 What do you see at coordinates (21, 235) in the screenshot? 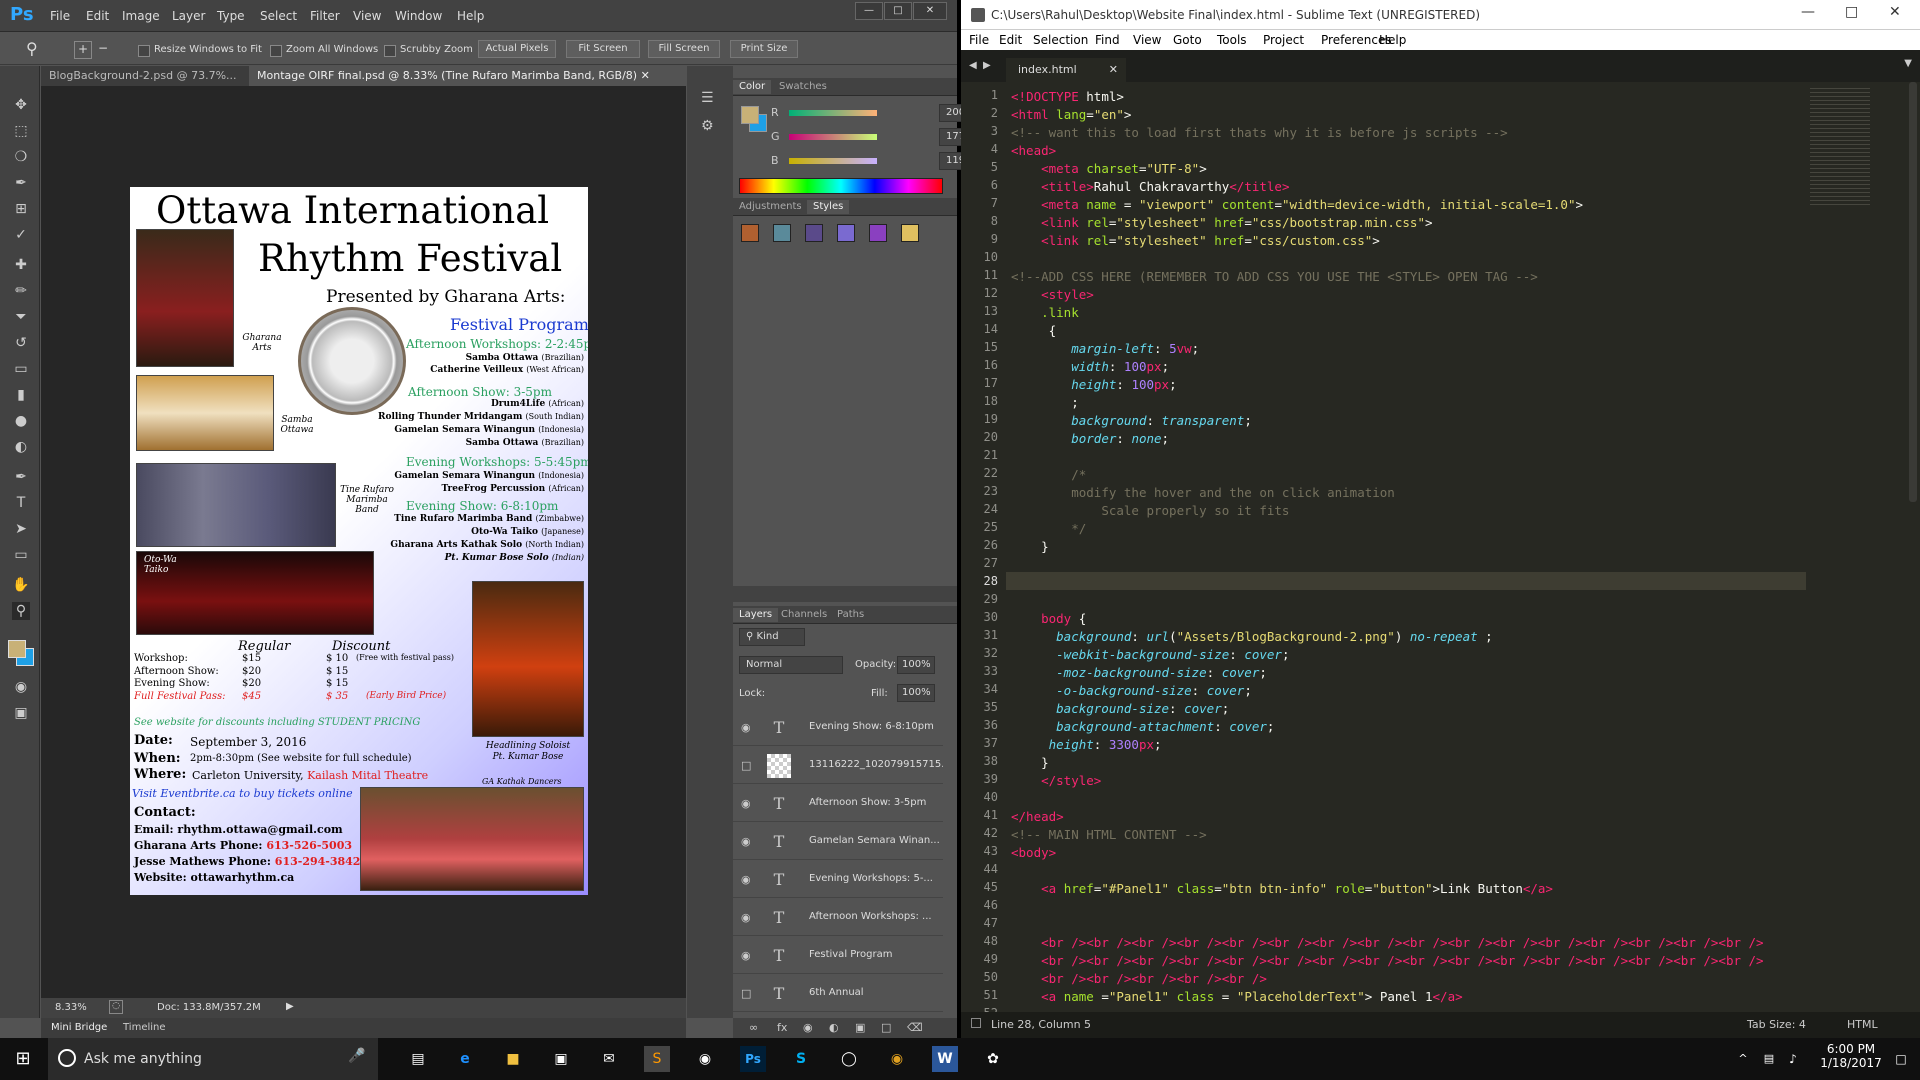
I see `eyedropper-icon: ✓` at bounding box center [21, 235].